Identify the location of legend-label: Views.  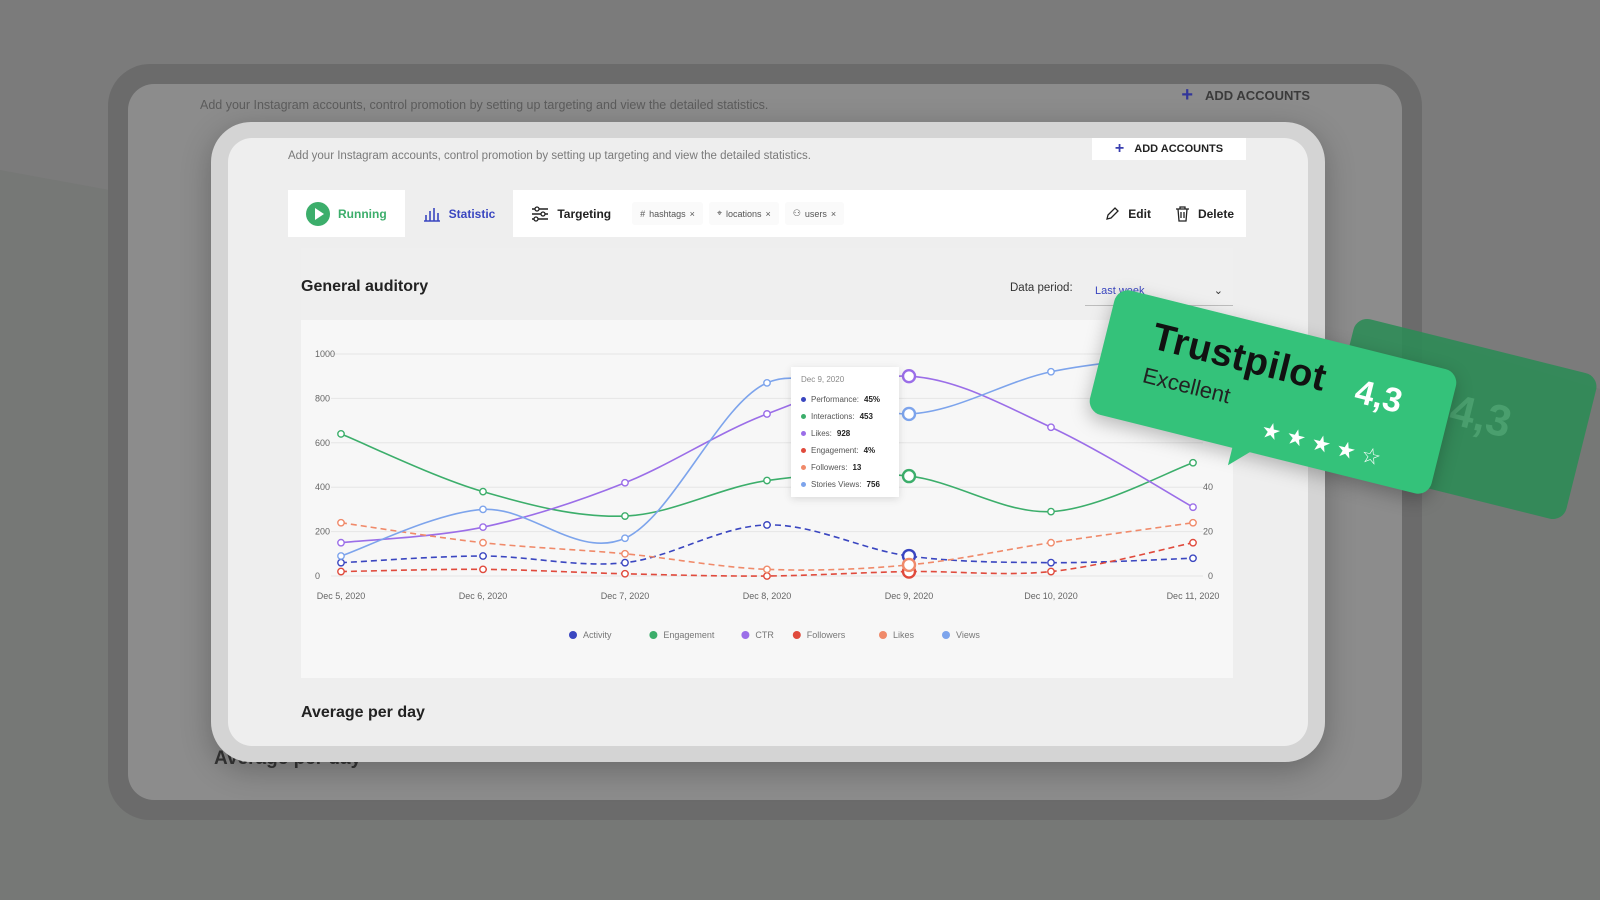
(968, 635).